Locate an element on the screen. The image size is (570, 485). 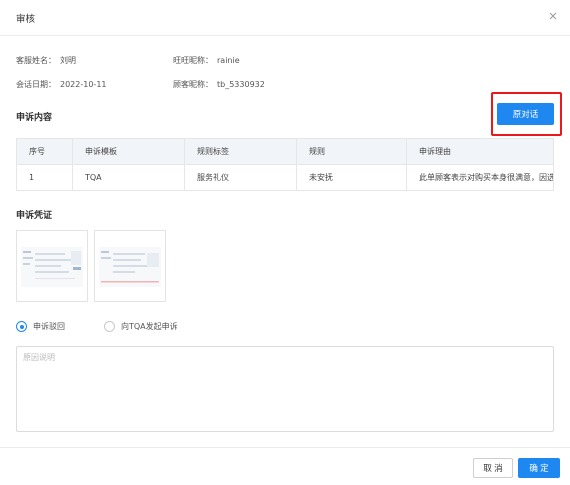
session-date-field: 会话日期： 2022-10-11 is located at coordinates (61, 84).